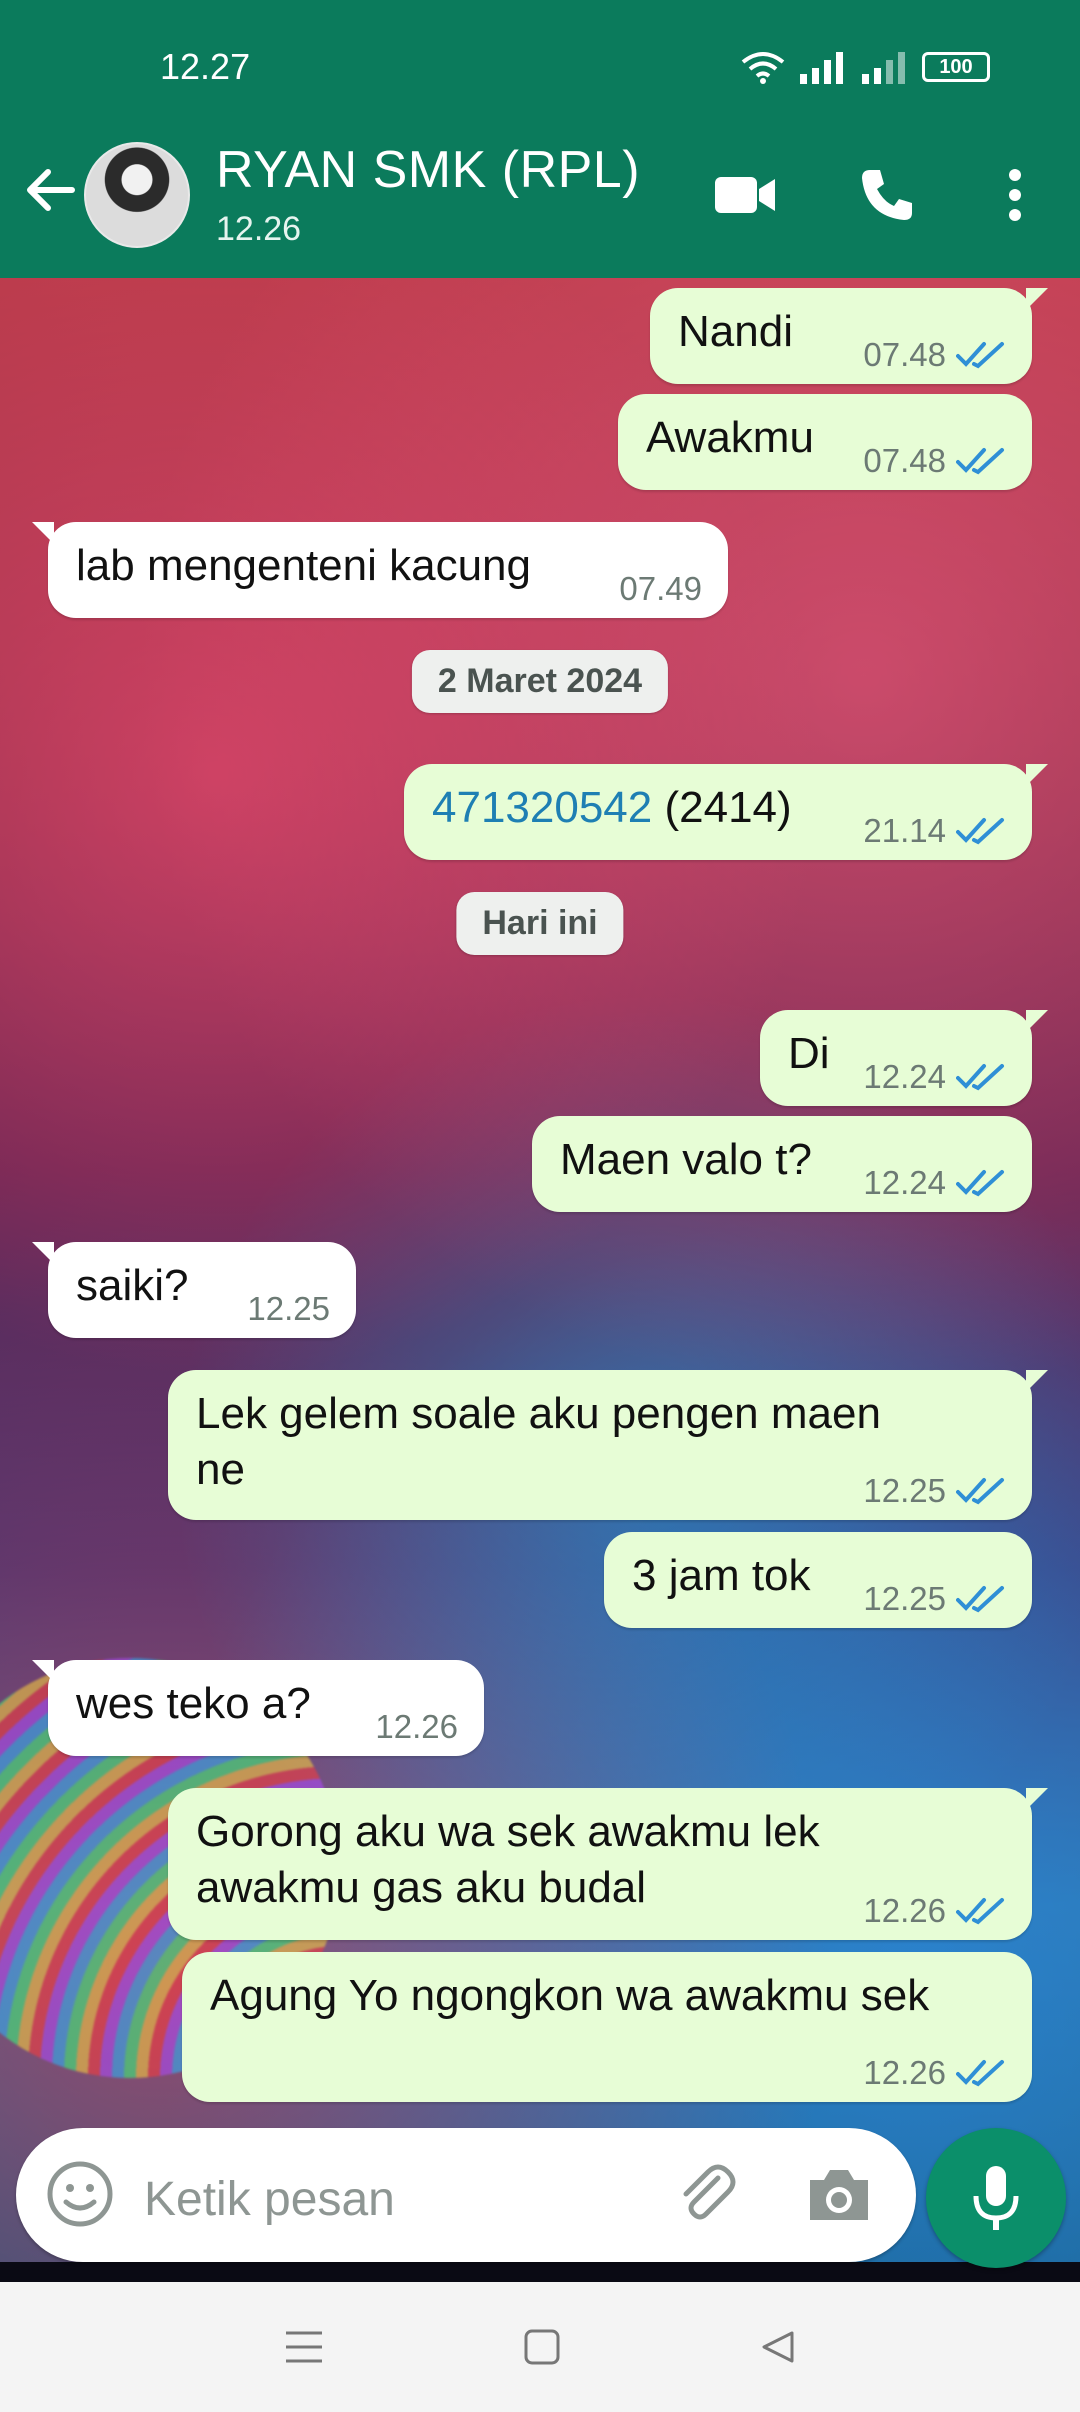 The height and width of the screenshot is (2412, 1080). Describe the element at coordinates (904, 830) in the screenshot. I see `message-time: 21.14` at that location.